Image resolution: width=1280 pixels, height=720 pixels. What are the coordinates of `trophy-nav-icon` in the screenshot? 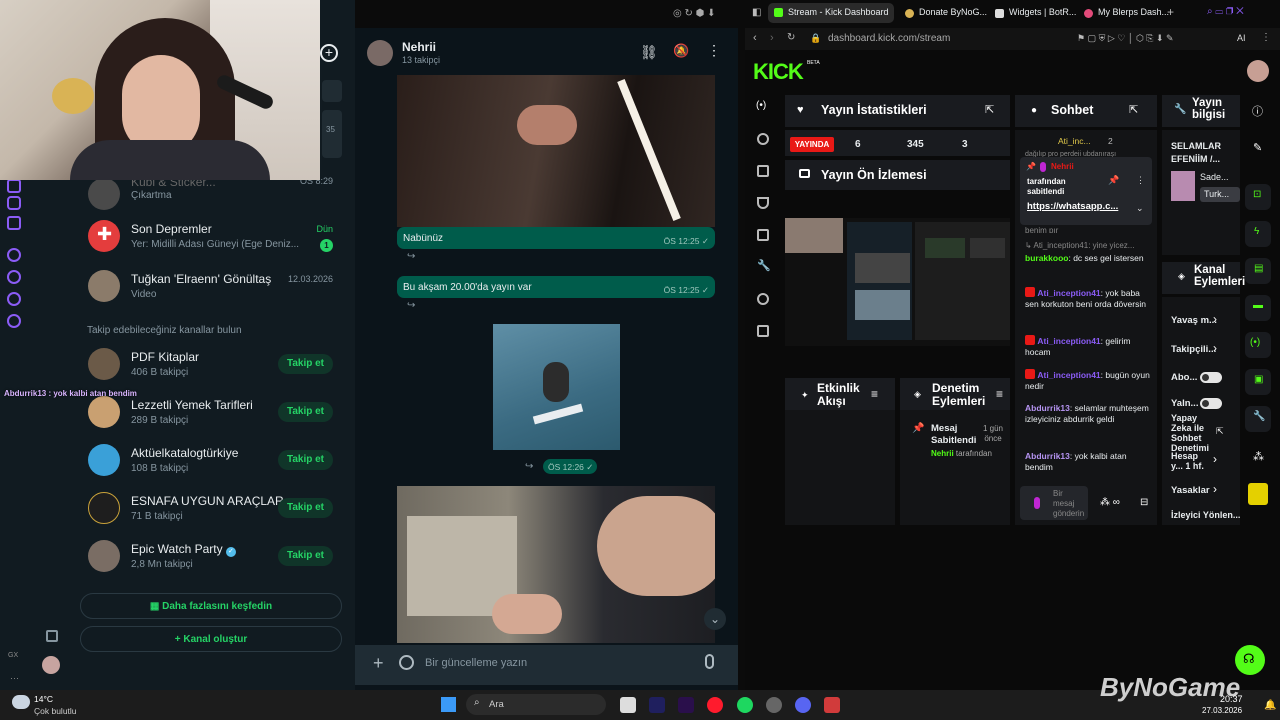 It's located at (763, 203).